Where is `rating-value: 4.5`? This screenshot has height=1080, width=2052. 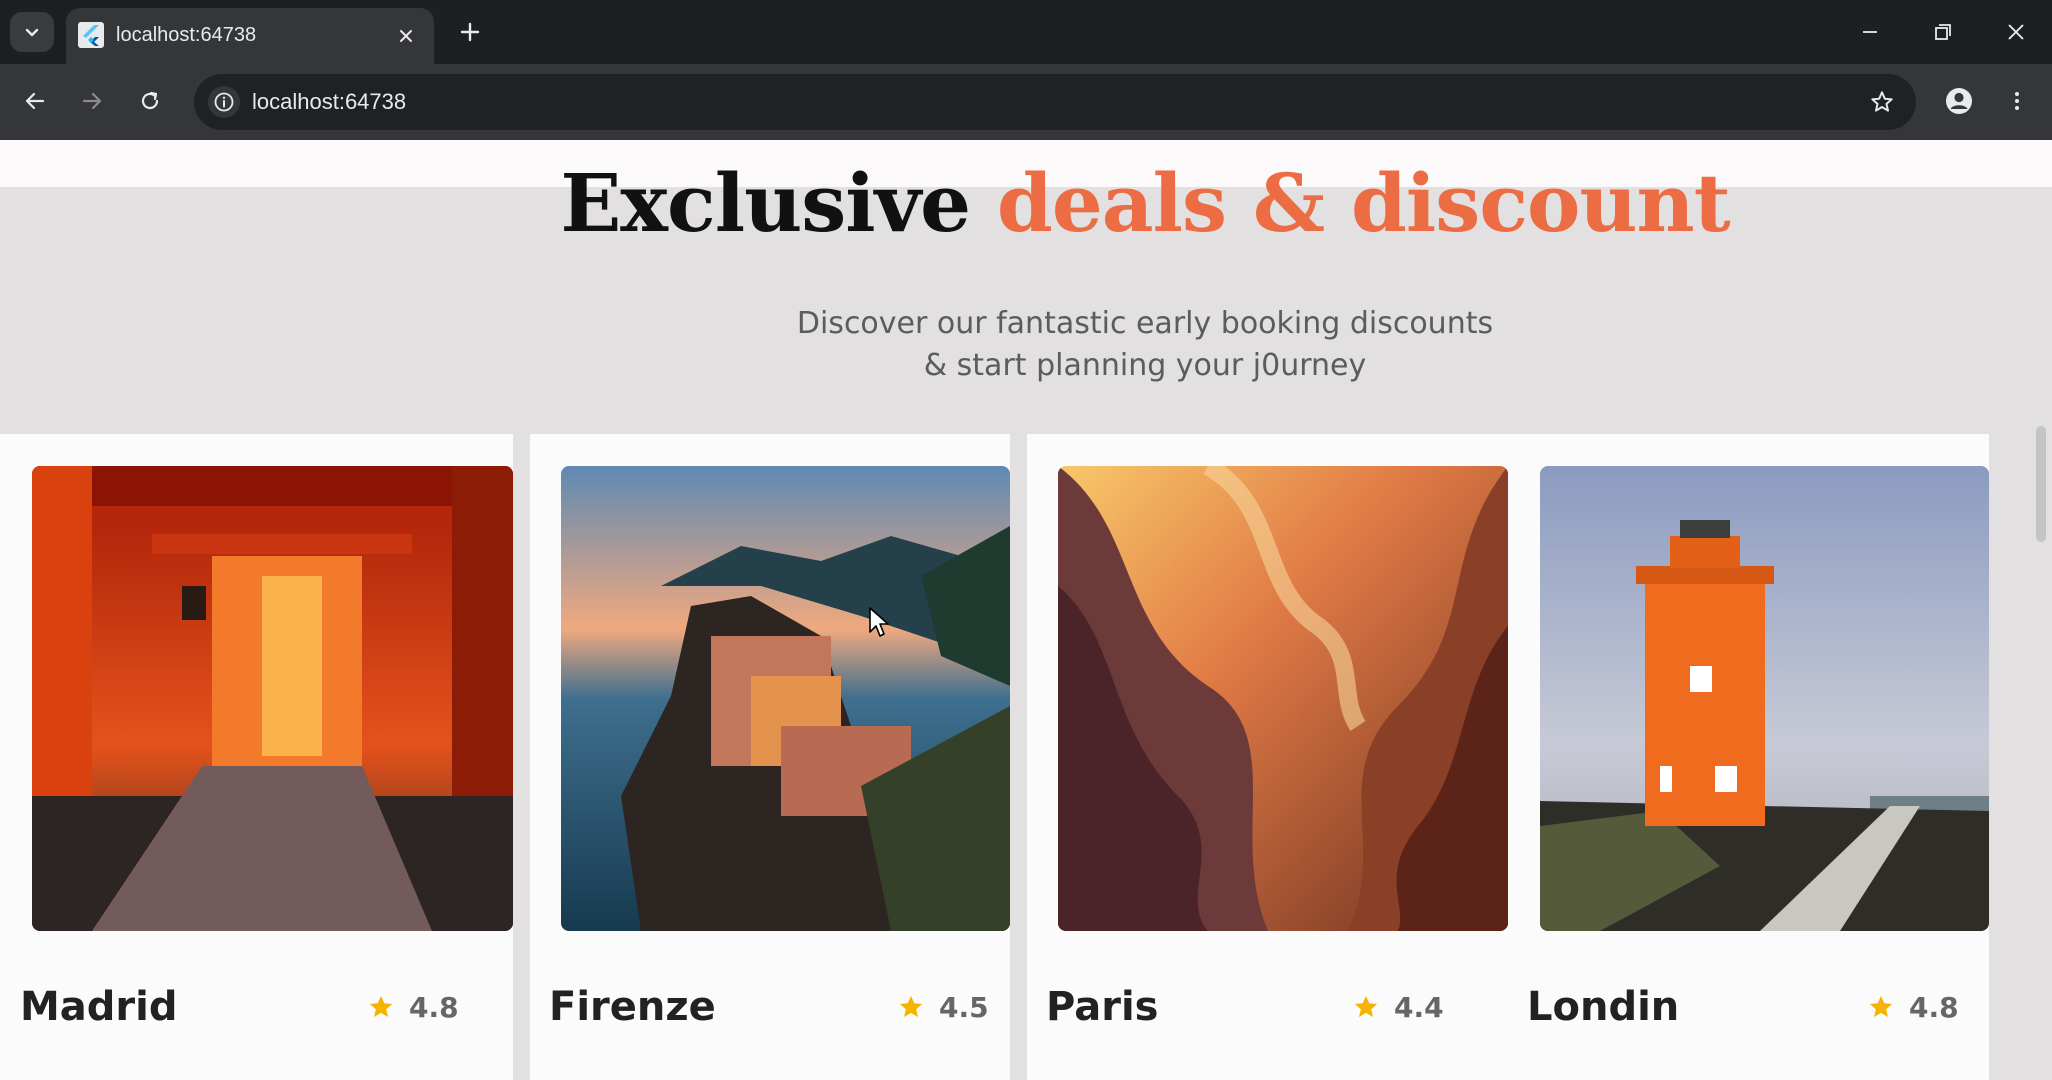
rating-value: 4.5 is located at coordinates (964, 1007).